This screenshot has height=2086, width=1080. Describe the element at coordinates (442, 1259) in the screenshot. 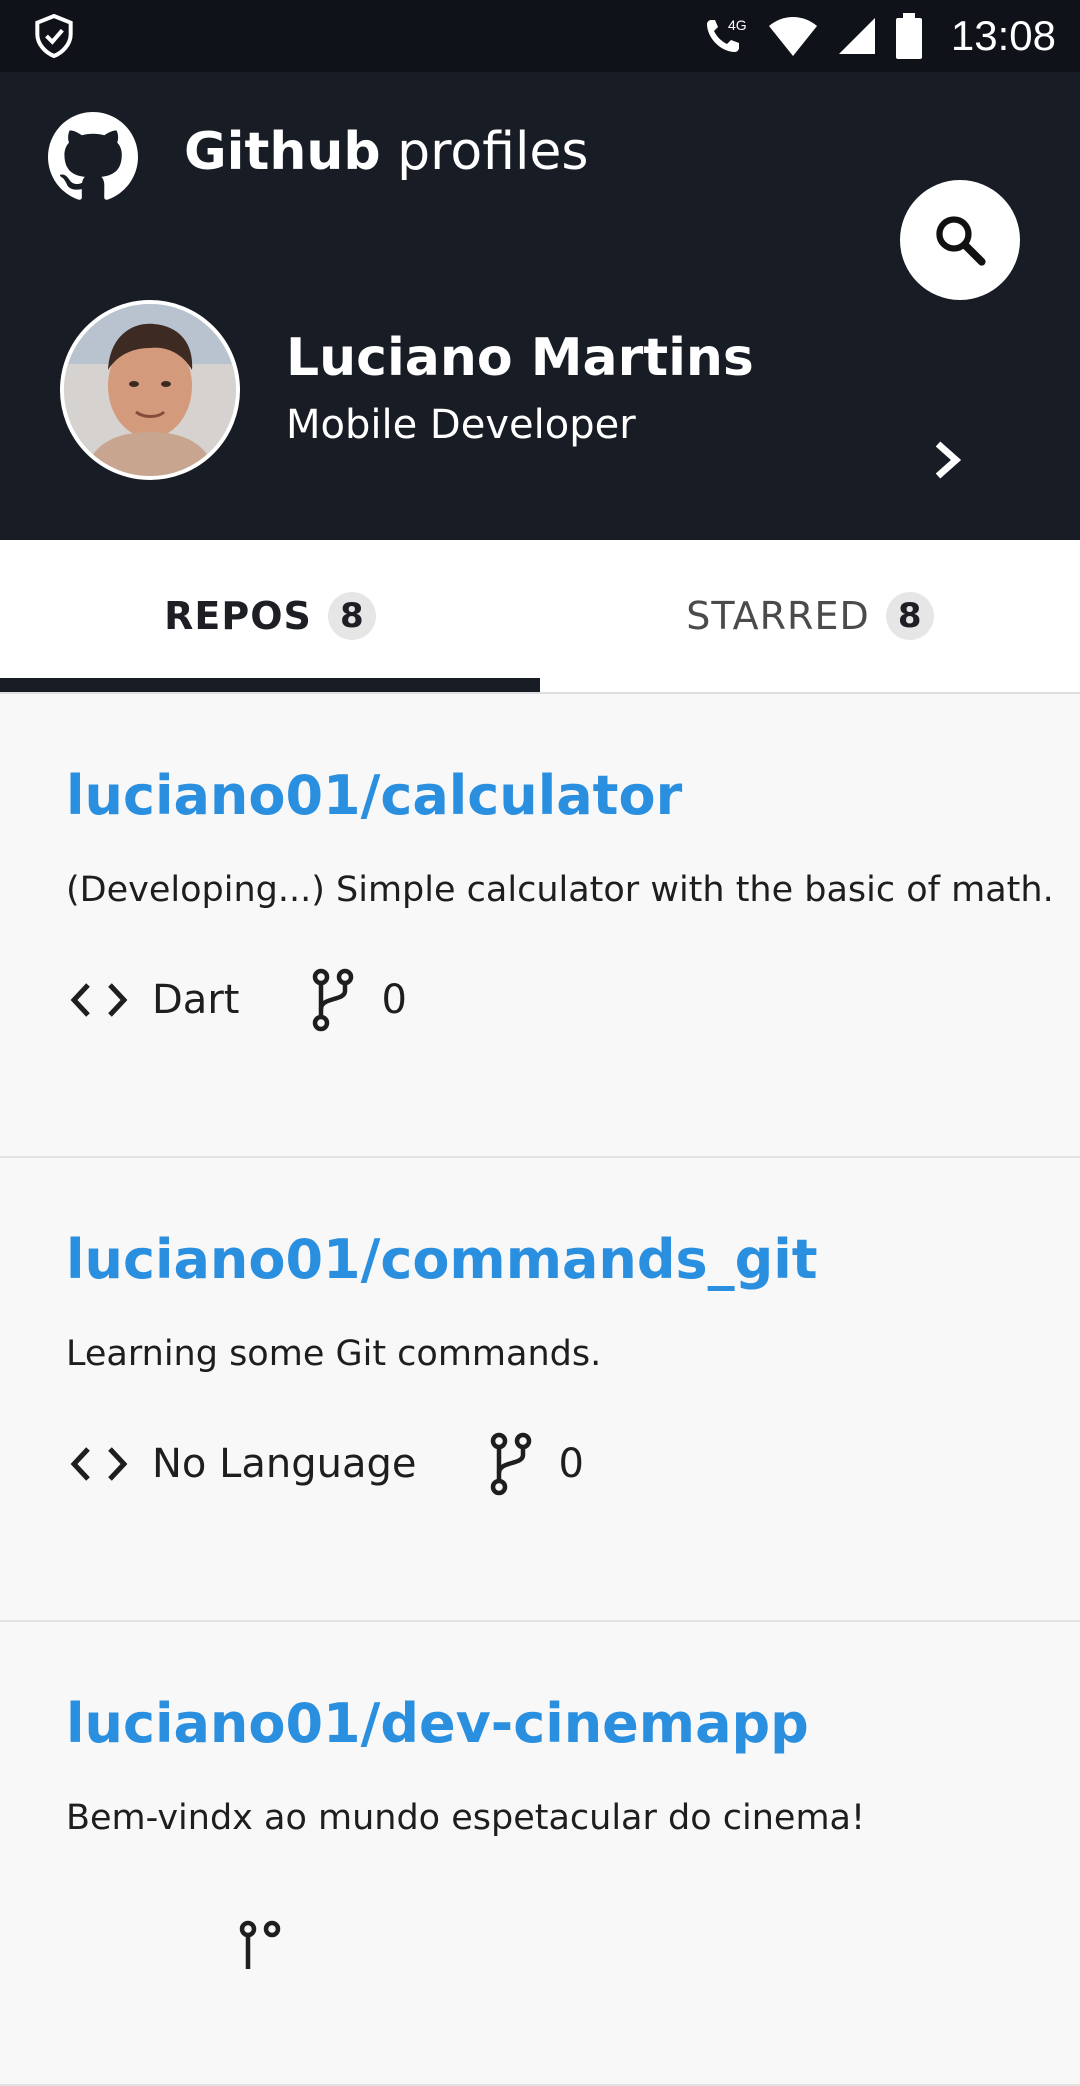

I see `repo-name: luciano01/commands_git` at that location.